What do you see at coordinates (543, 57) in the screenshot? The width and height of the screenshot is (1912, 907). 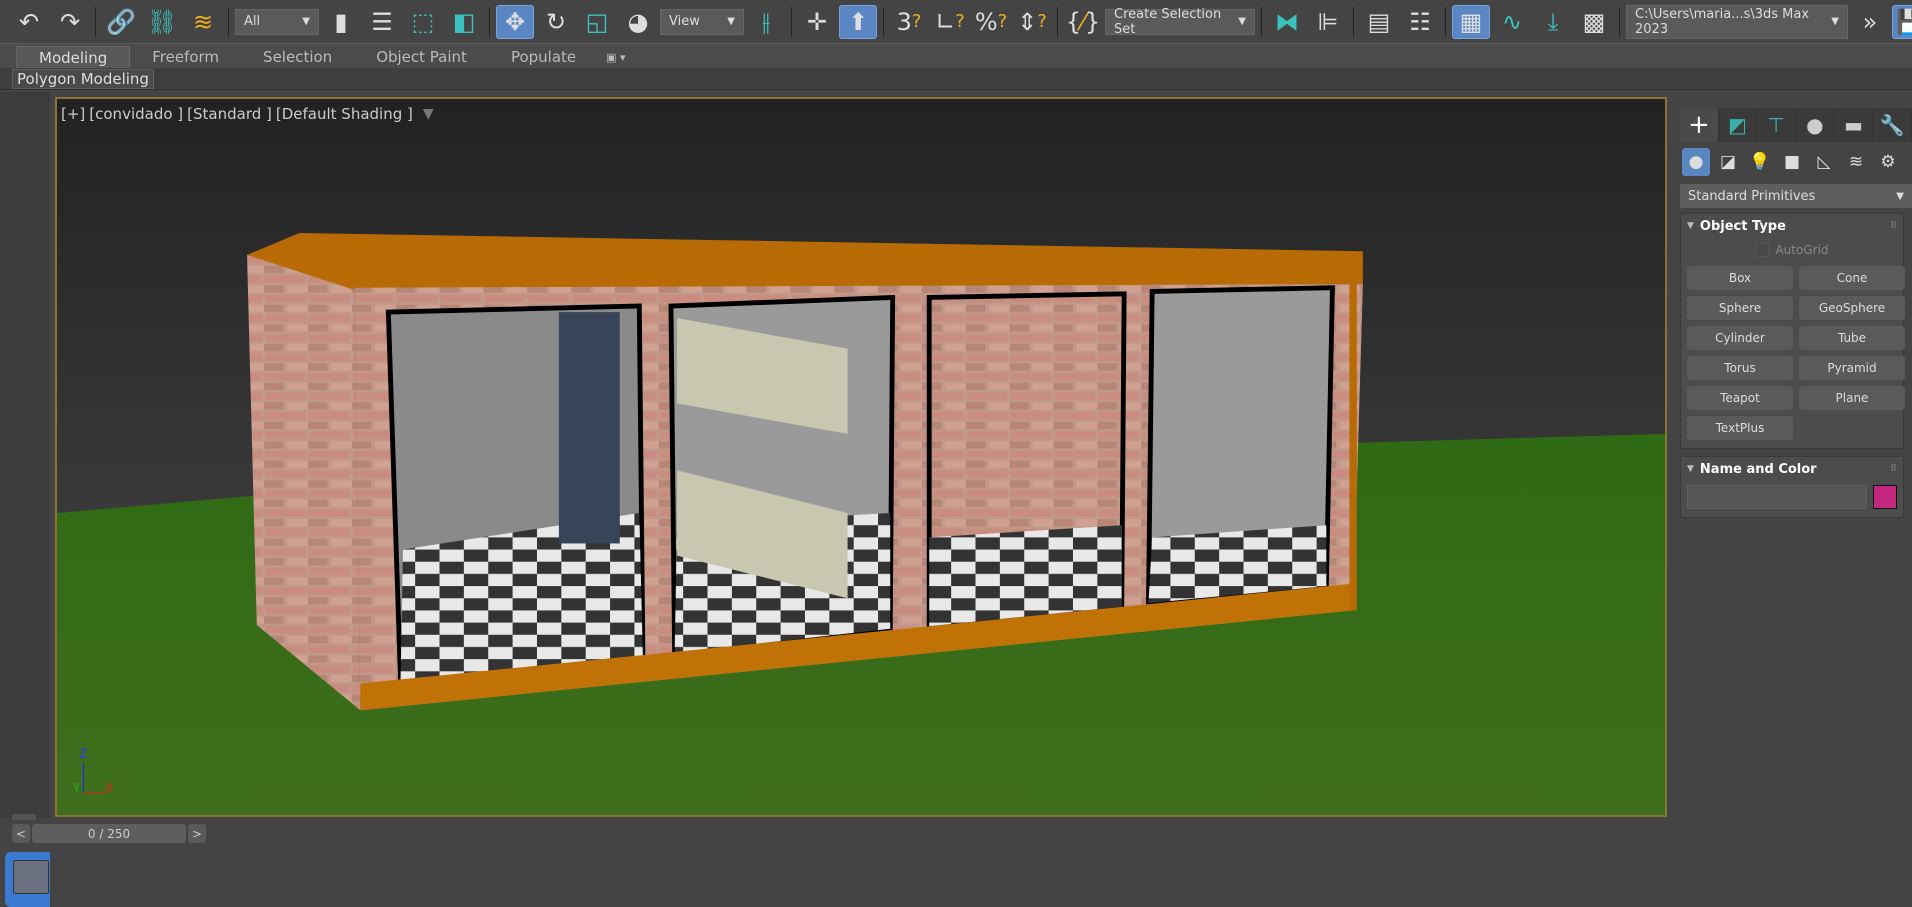 I see `tab-populate: Populate` at bounding box center [543, 57].